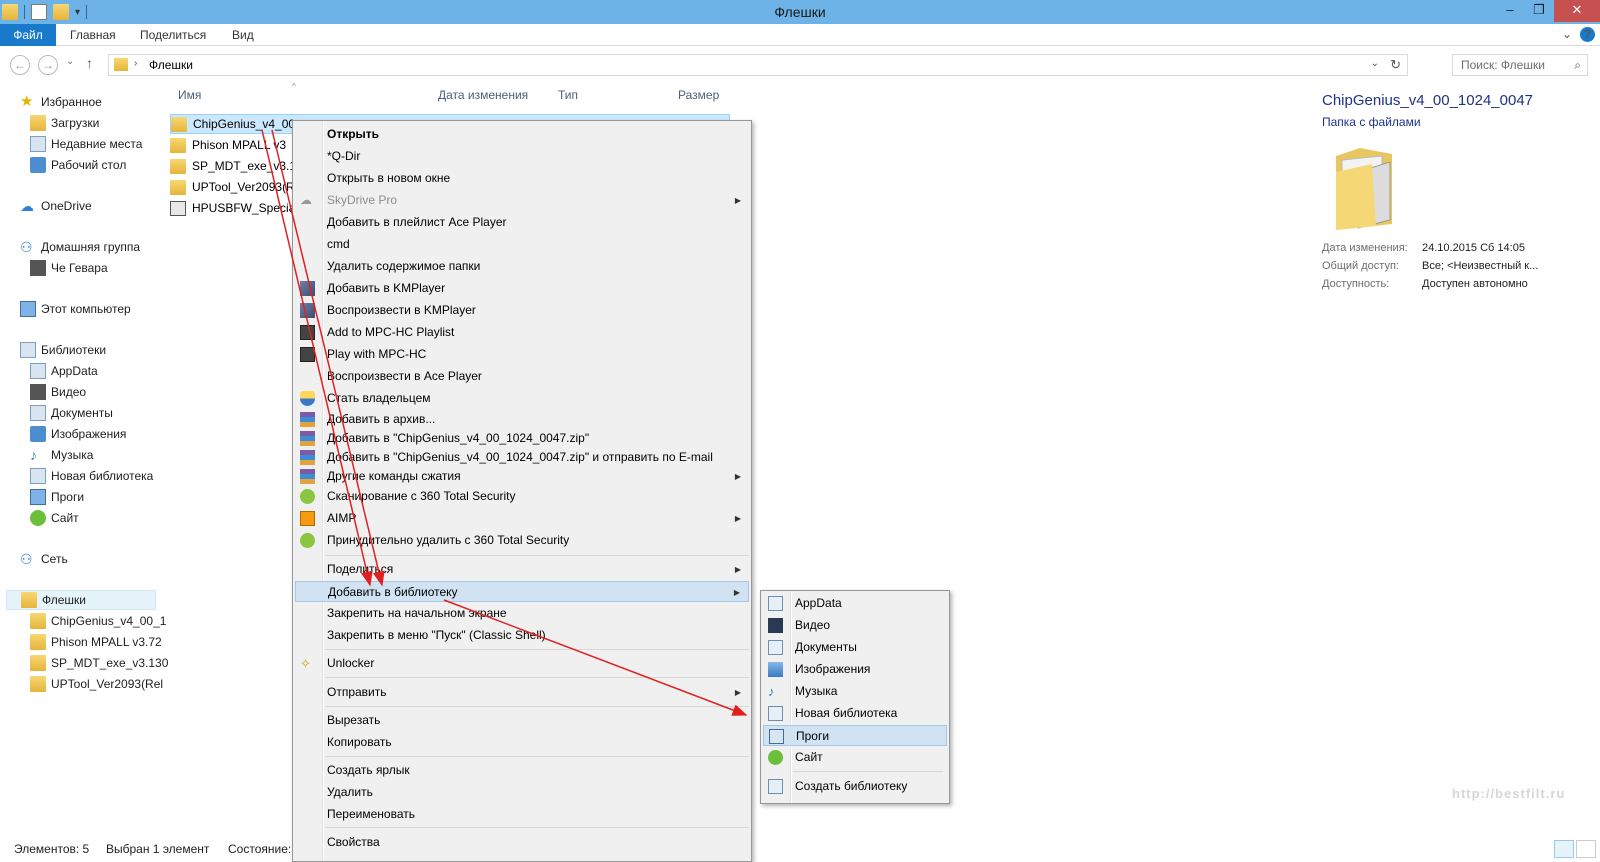  Describe the element at coordinates (54, 518) in the screenshot. I see `nav-lib-site: Сайт` at that location.